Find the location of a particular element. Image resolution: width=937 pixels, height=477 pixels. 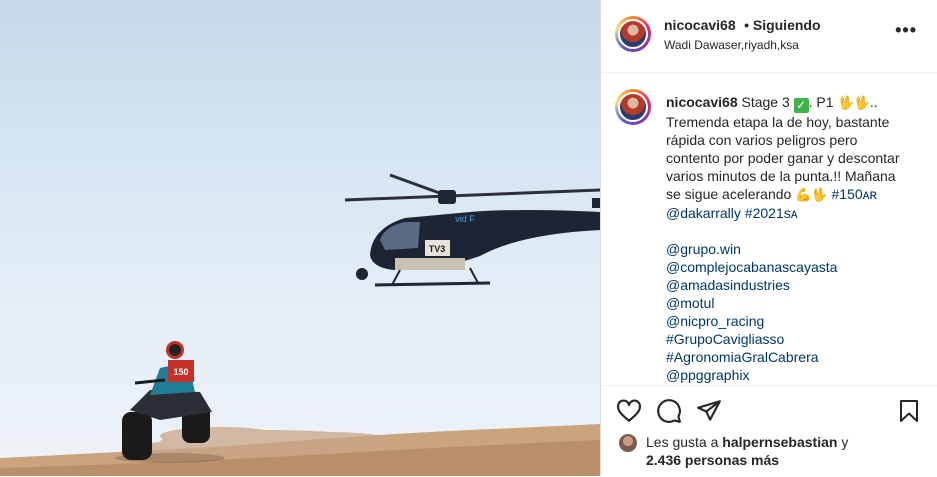

caption-accel-emoji: 💪🖖 is located at coordinates (811, 194).